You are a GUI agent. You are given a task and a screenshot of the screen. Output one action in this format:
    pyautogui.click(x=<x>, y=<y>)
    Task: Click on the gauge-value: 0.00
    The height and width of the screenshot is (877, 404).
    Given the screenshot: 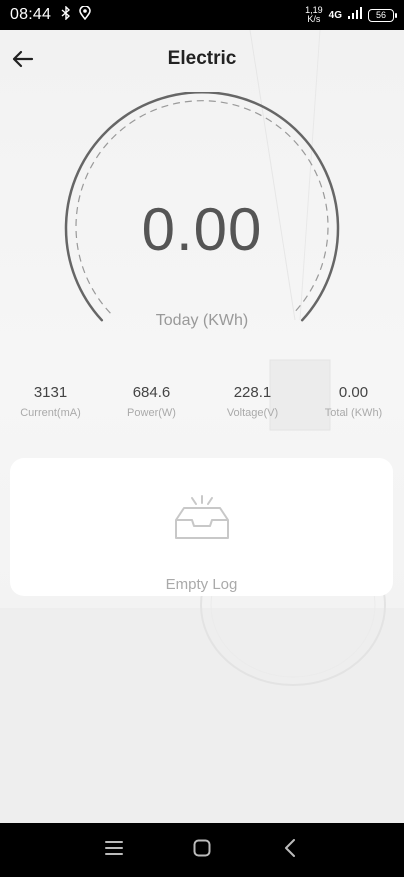 What is the action you would take?
    pyautogui.click(x=202, y=229)
    